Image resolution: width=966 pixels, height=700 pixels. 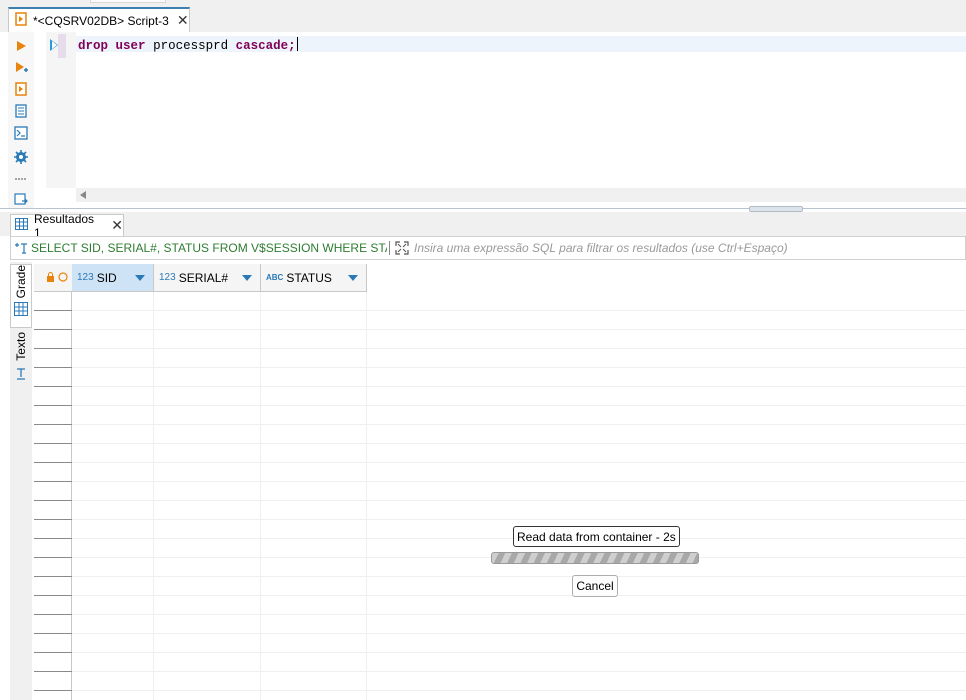 I want to click on column-header-status: ABC STATUS, so click(x=314, y=278).